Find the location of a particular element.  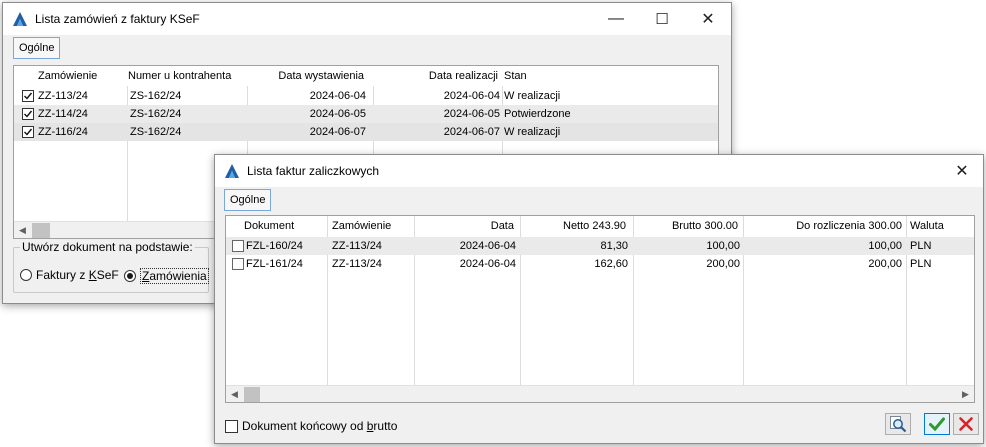

cancel-button is located at coordinates (966, 424).